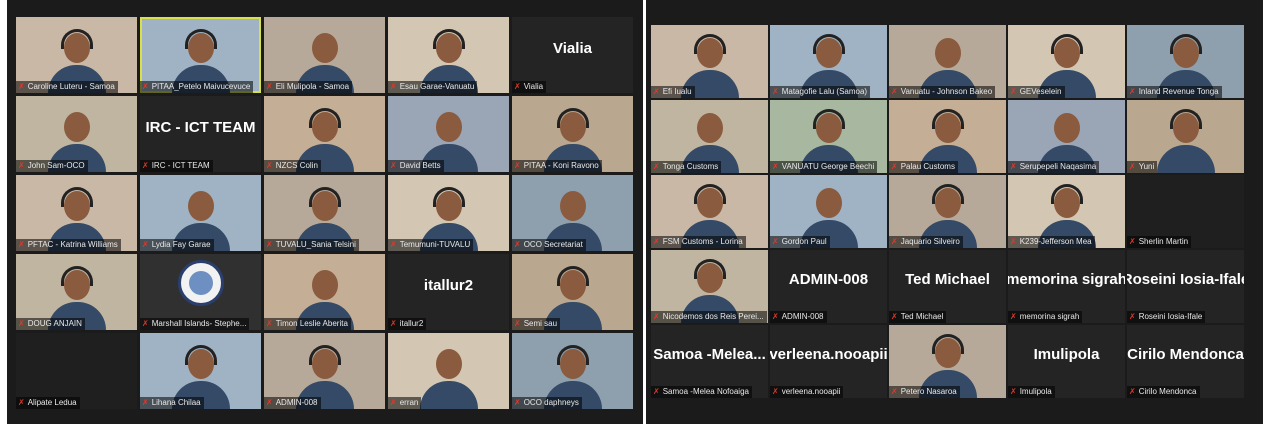 The height and width of the screenshot is (424, 1263). Describe the element at coordinates (673, 92) in the screenshot. I see `participant-label: ✗ Efi Iualu` at that location.